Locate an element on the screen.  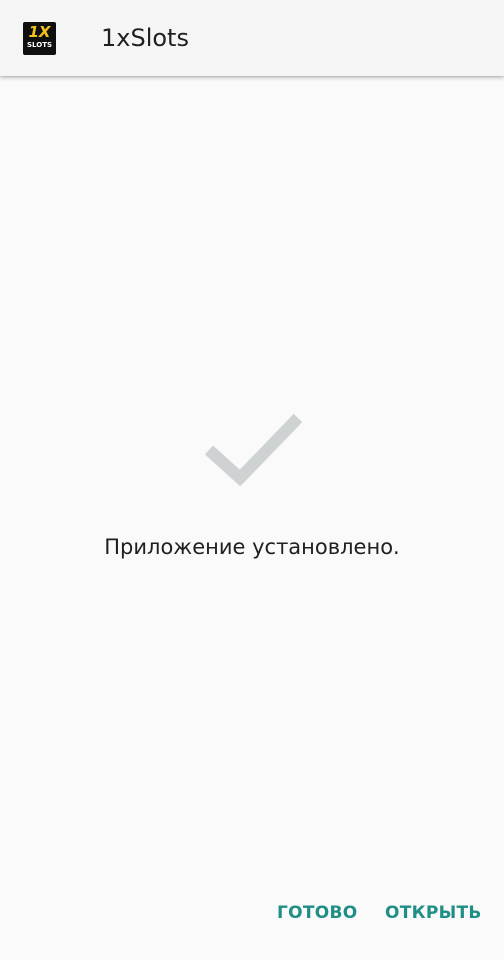
app-logo-text-bottom: SLOTS is located at coordinates (39, 45).